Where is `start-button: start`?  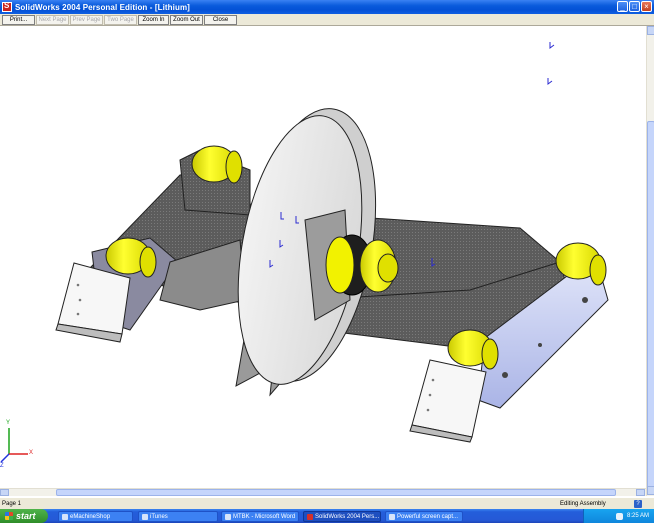
start-button: start is located at coordinates (24, 516).